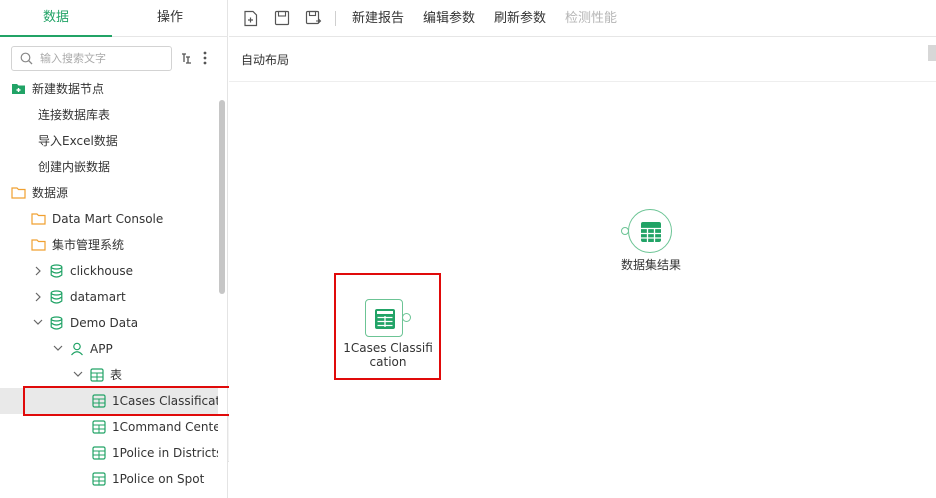  I want to click on tree-item-1cases-classification: 1Cases Classification, so click(109, 401).